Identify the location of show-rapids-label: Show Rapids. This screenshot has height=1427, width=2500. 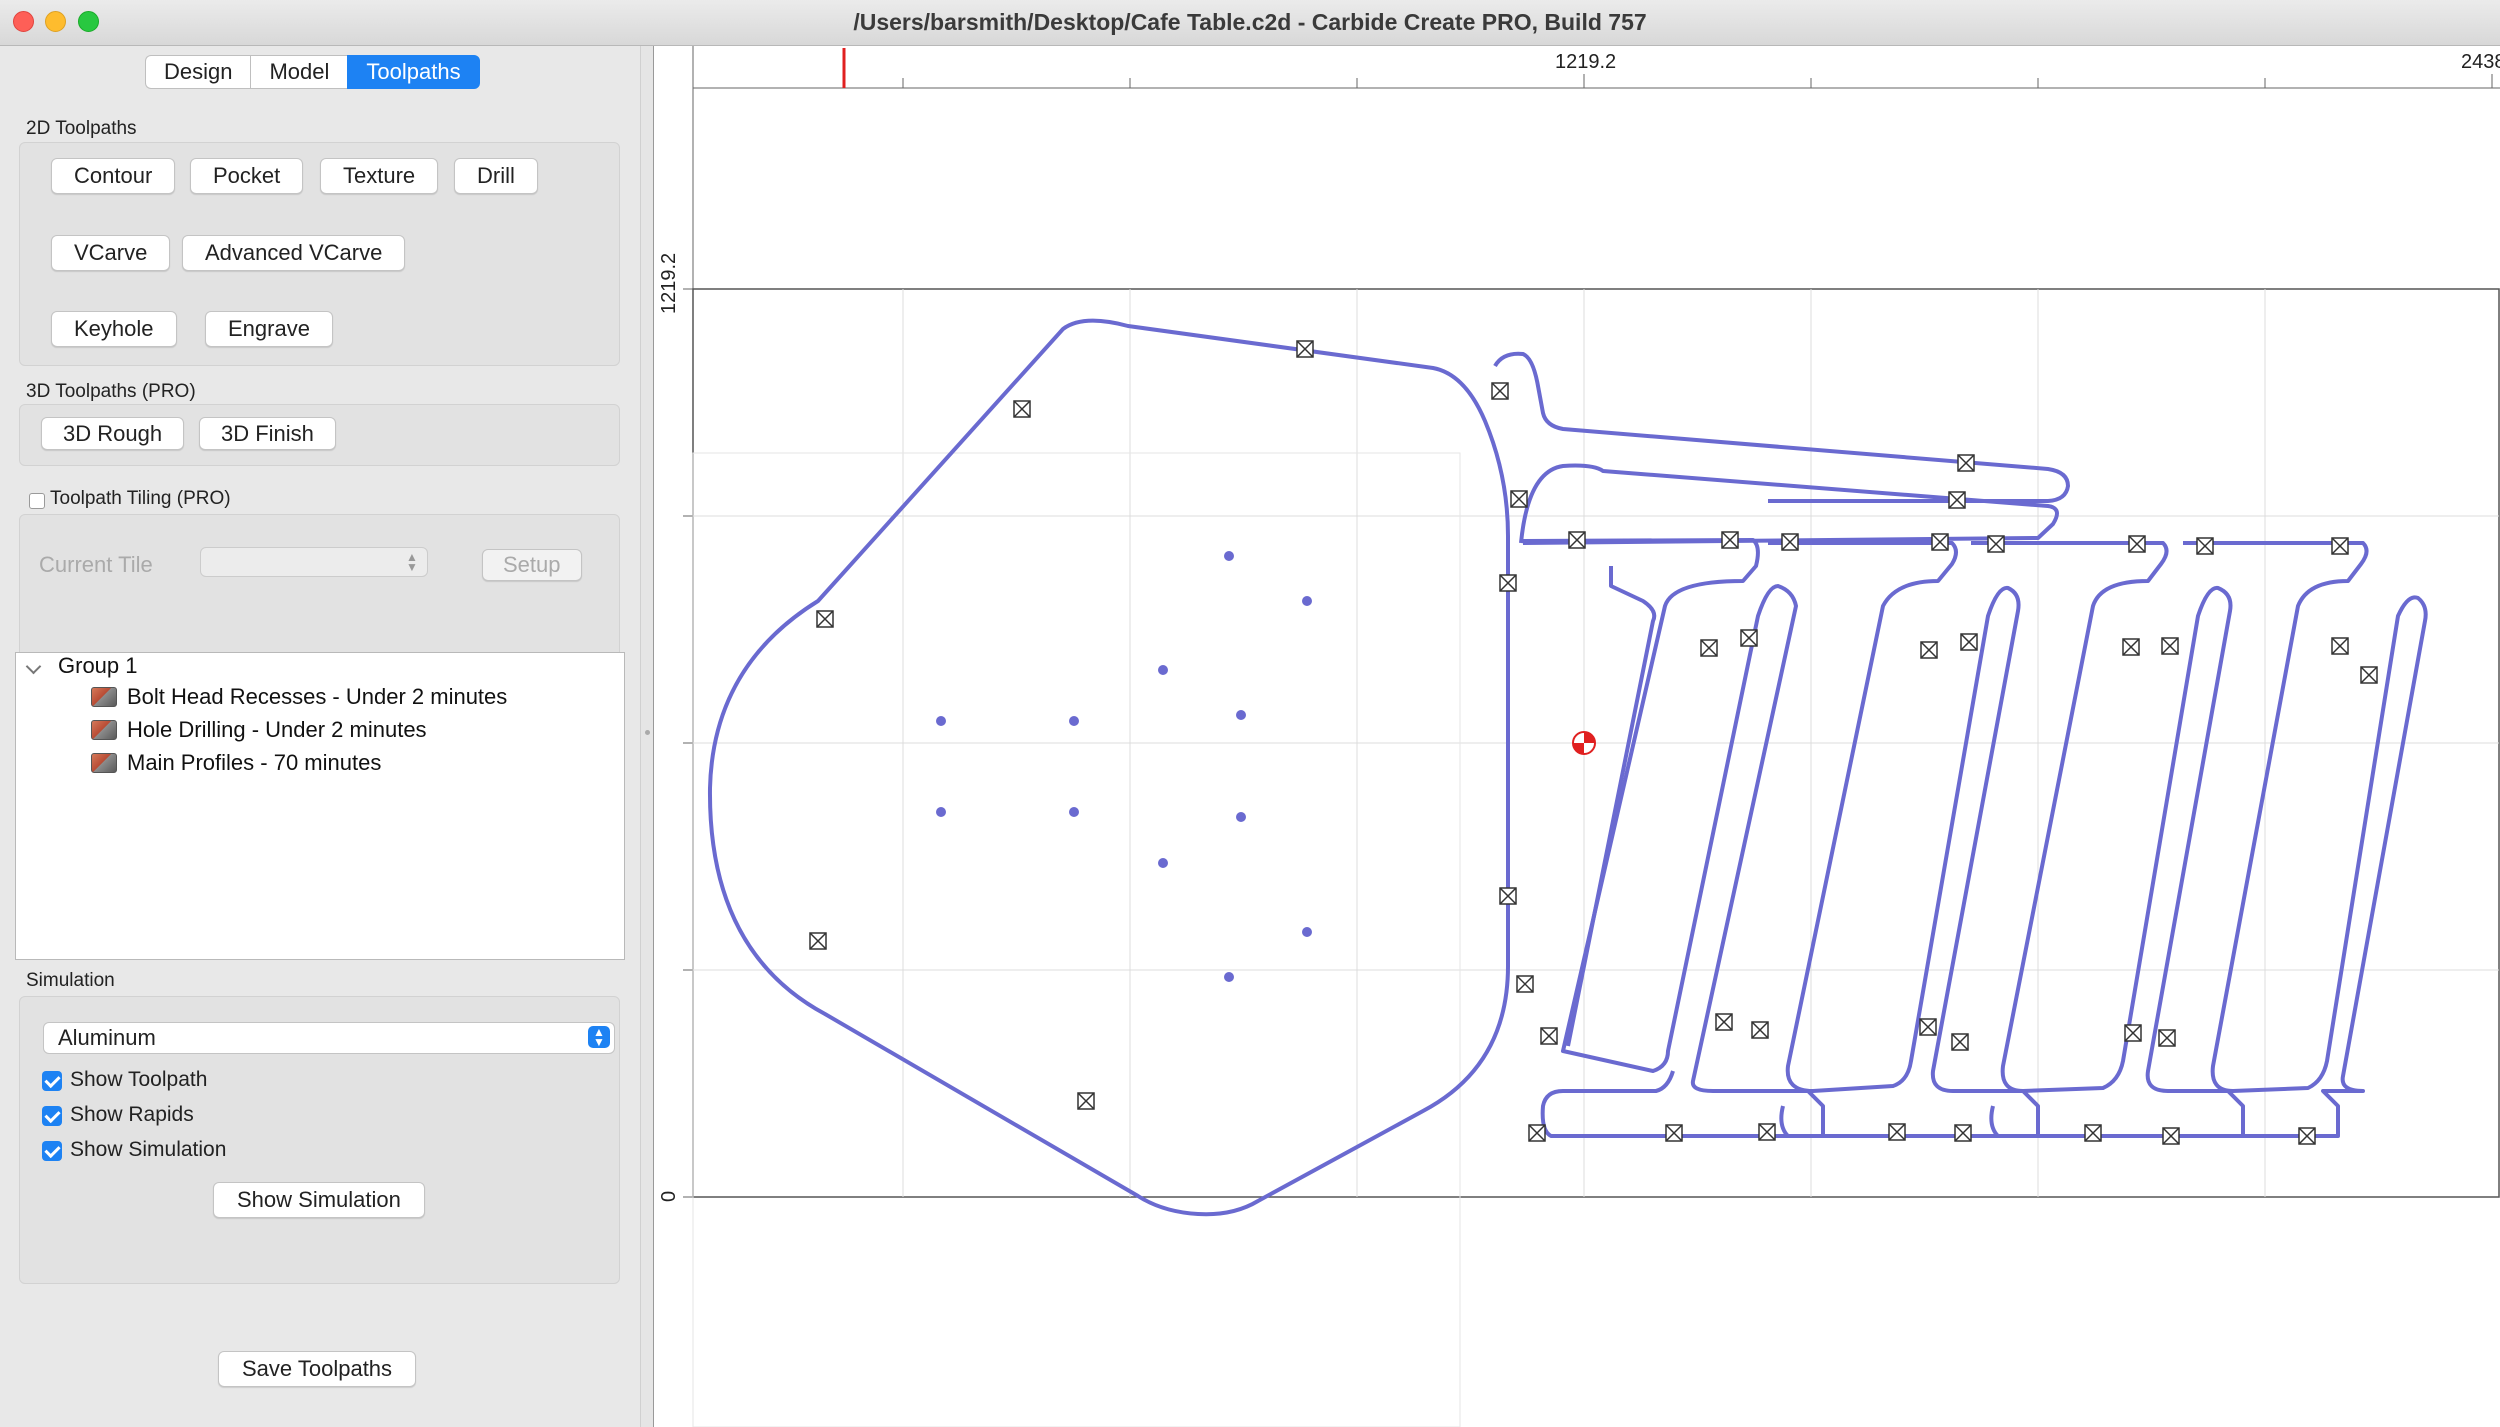
(132, 1114).